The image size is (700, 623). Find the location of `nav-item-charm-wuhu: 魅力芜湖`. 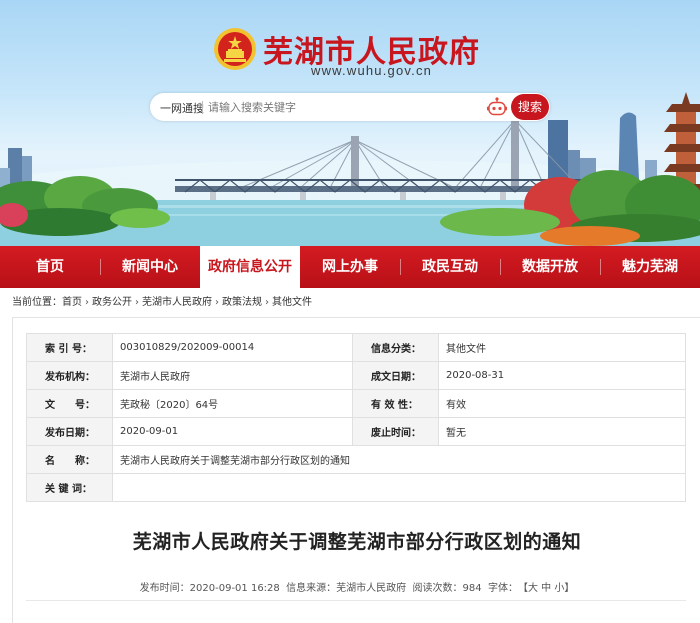

nav-item-charm-wuhu: 魅力芜湖 is located at coordinates (650, 267).